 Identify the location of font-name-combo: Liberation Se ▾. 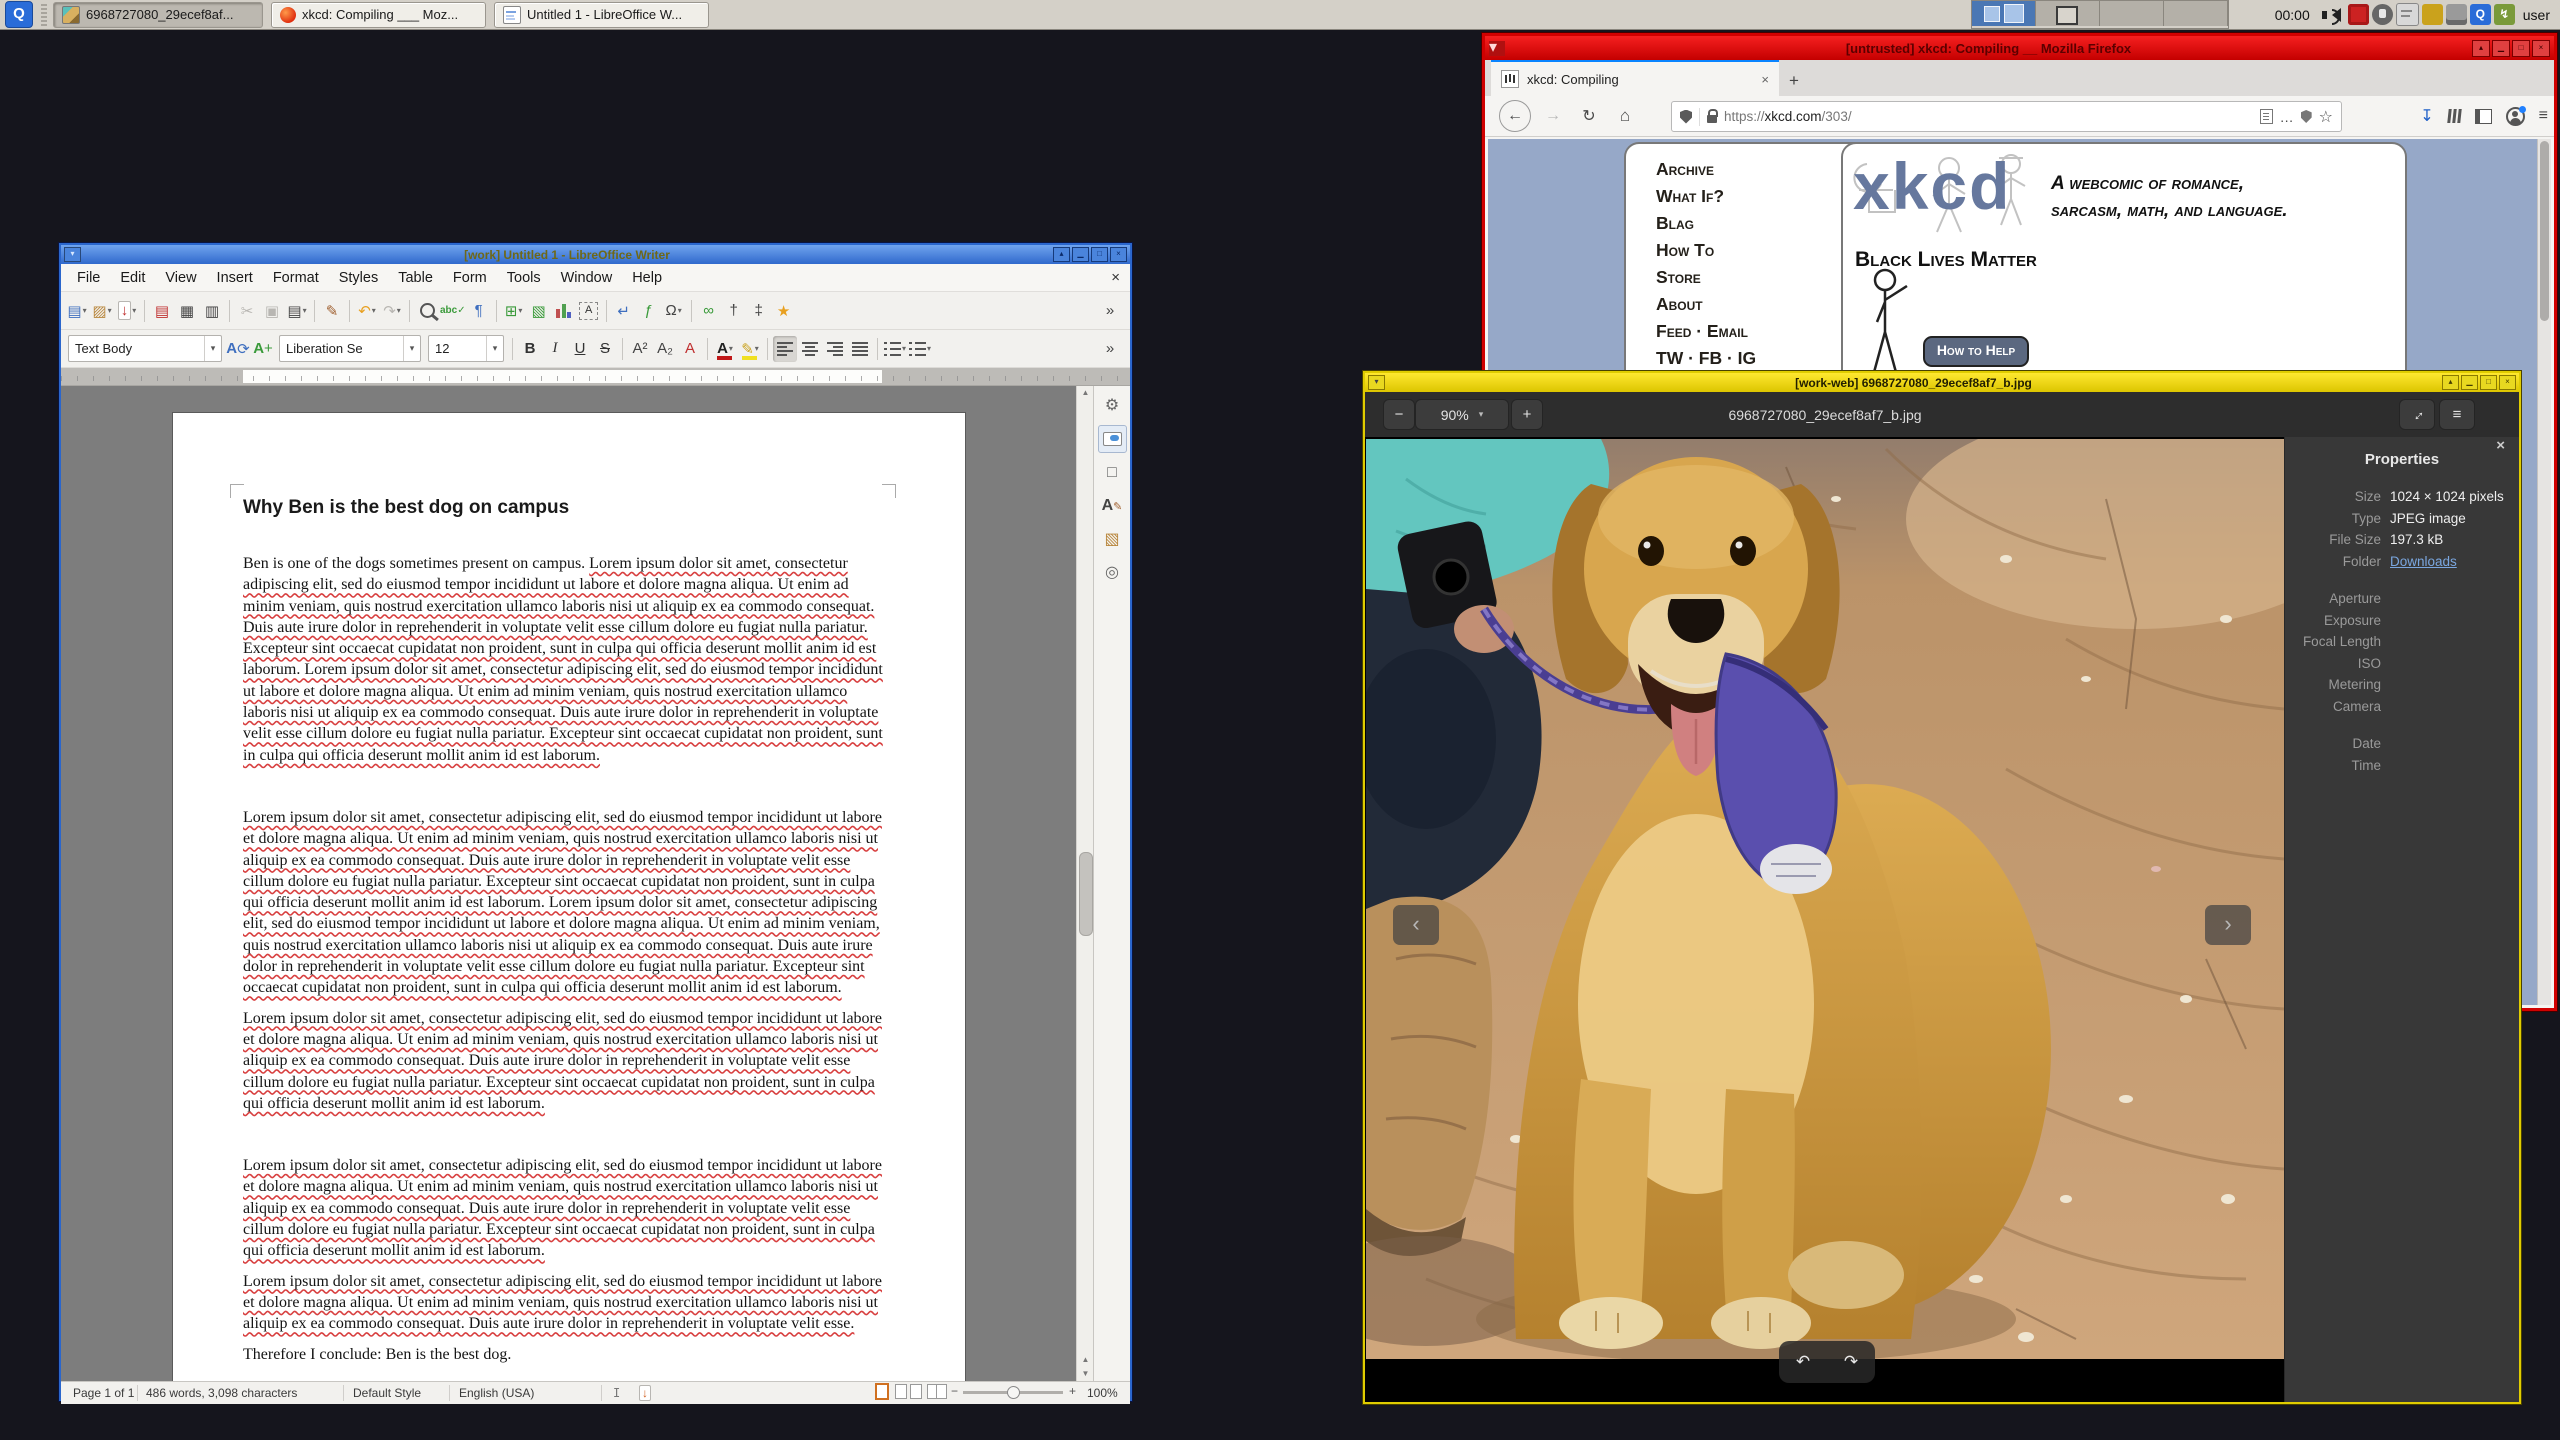
(350, 348).